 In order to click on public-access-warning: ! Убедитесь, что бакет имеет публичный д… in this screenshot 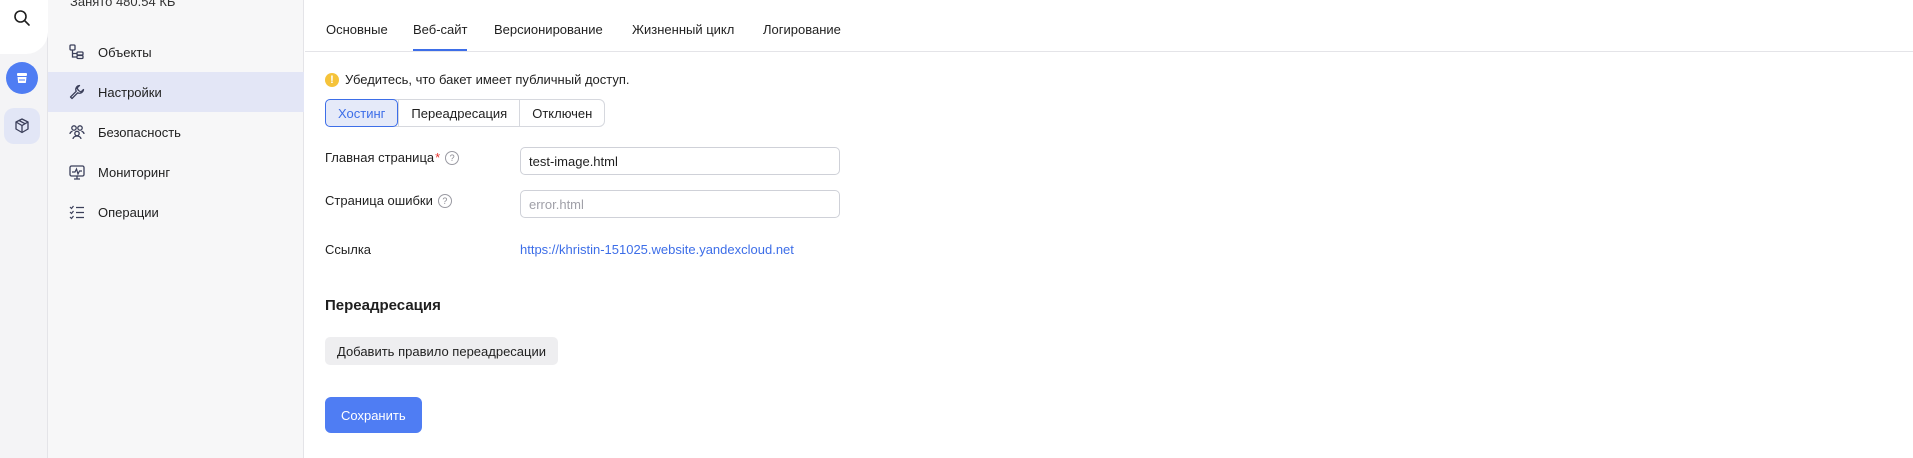, I will do `click(477, 79)`.